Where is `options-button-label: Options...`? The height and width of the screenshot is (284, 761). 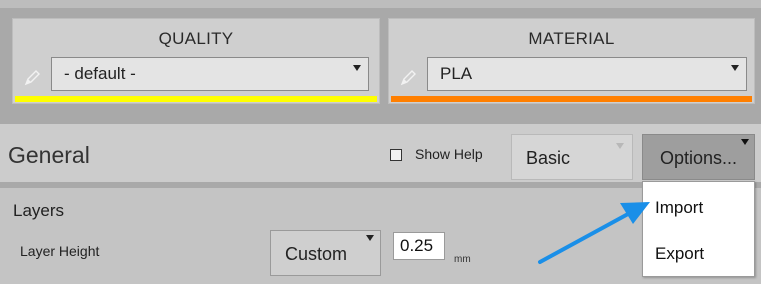 options-button-label: Options... is located at coordinates (698, 158).